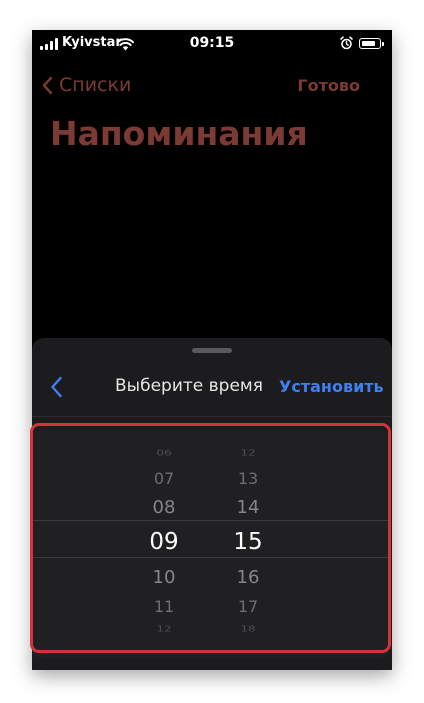 This screenshot has height=703, width=424. What do you see at coordinates (164, 478) in the screenshot?
I see `hour-option: 07` at bounding box center [164, 478].